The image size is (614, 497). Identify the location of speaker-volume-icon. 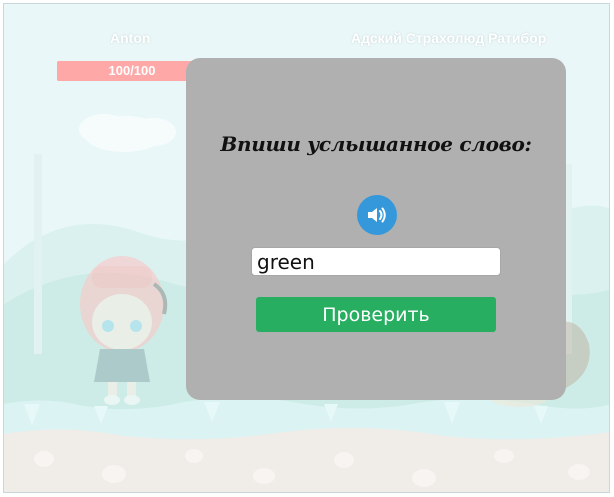
(377, 215).